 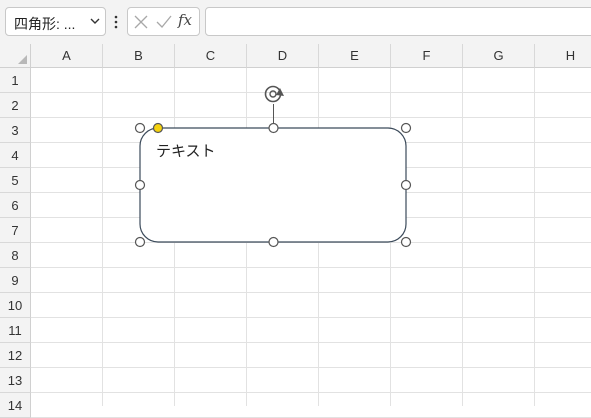 What do you see at coordinates (158, 128) in the screenshot?
I see `corner-adjust-handle` at bounding box center [158, 128].